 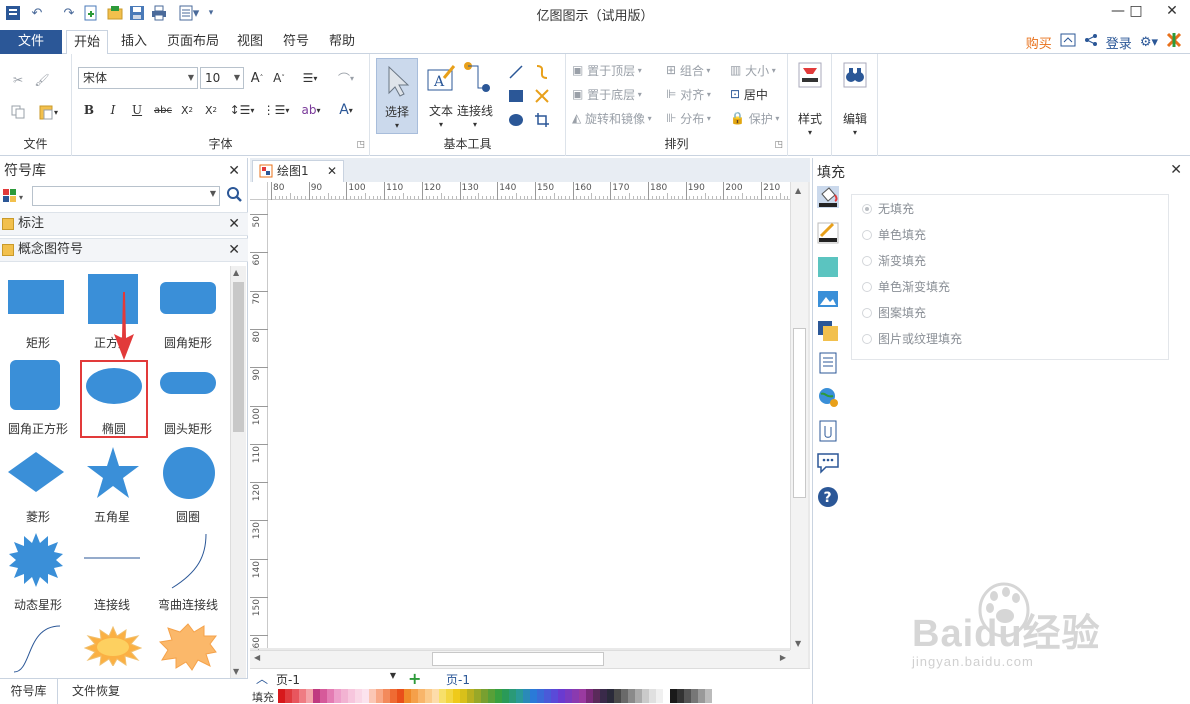 I want to click on page-properties-icon, so click(x=828, y=363).